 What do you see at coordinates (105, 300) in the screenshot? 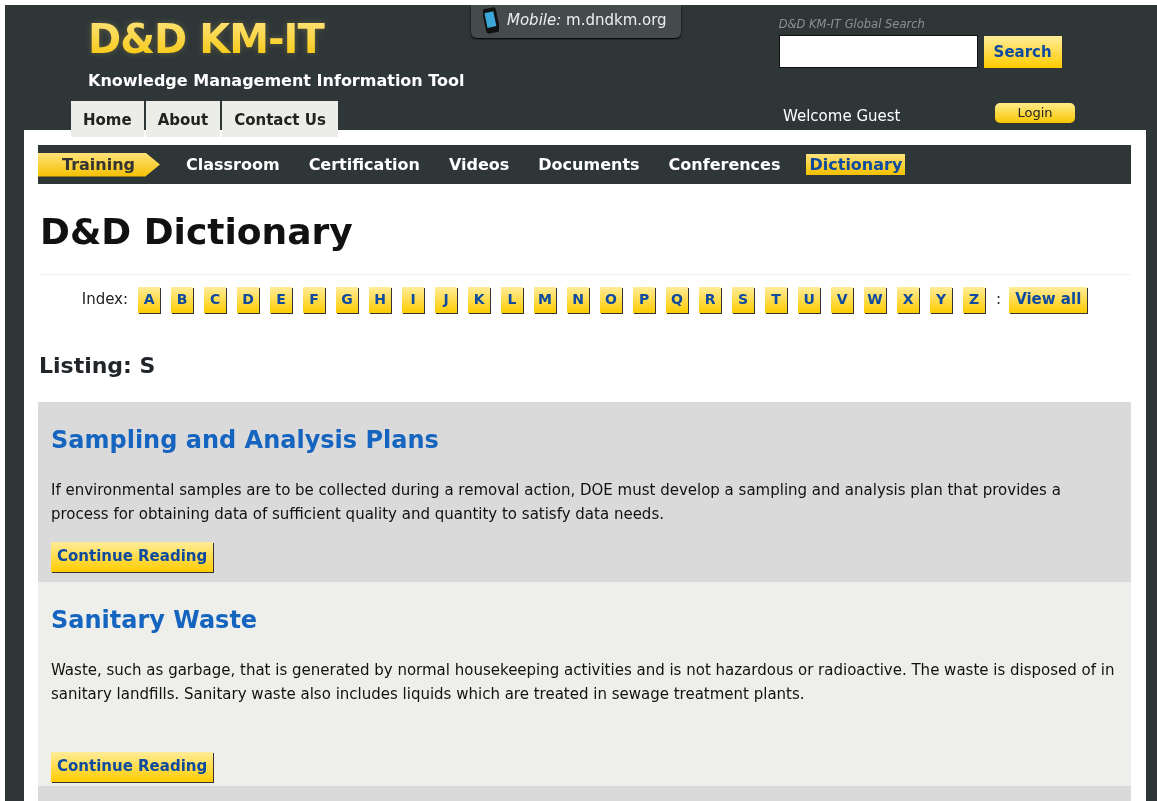
I see `index-label: Index:` at bounding box center [105, 300].